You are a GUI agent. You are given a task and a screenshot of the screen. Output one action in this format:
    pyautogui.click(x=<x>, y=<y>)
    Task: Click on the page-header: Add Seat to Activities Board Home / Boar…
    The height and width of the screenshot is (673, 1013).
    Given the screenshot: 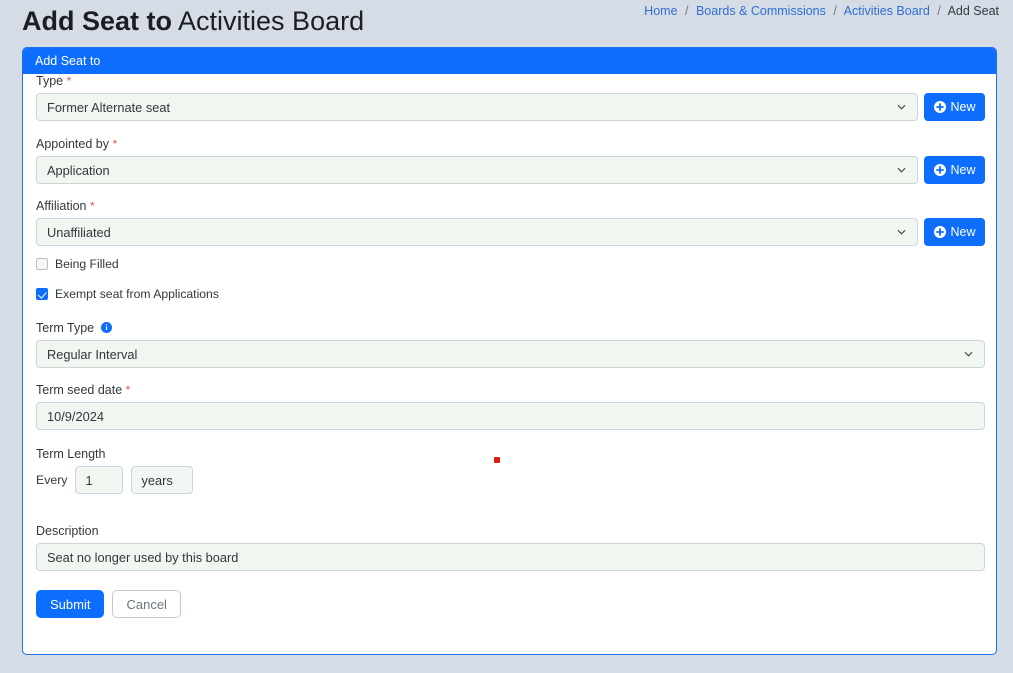 What is the action you would take?
    pyautogui.click(x=506, y=22)
    